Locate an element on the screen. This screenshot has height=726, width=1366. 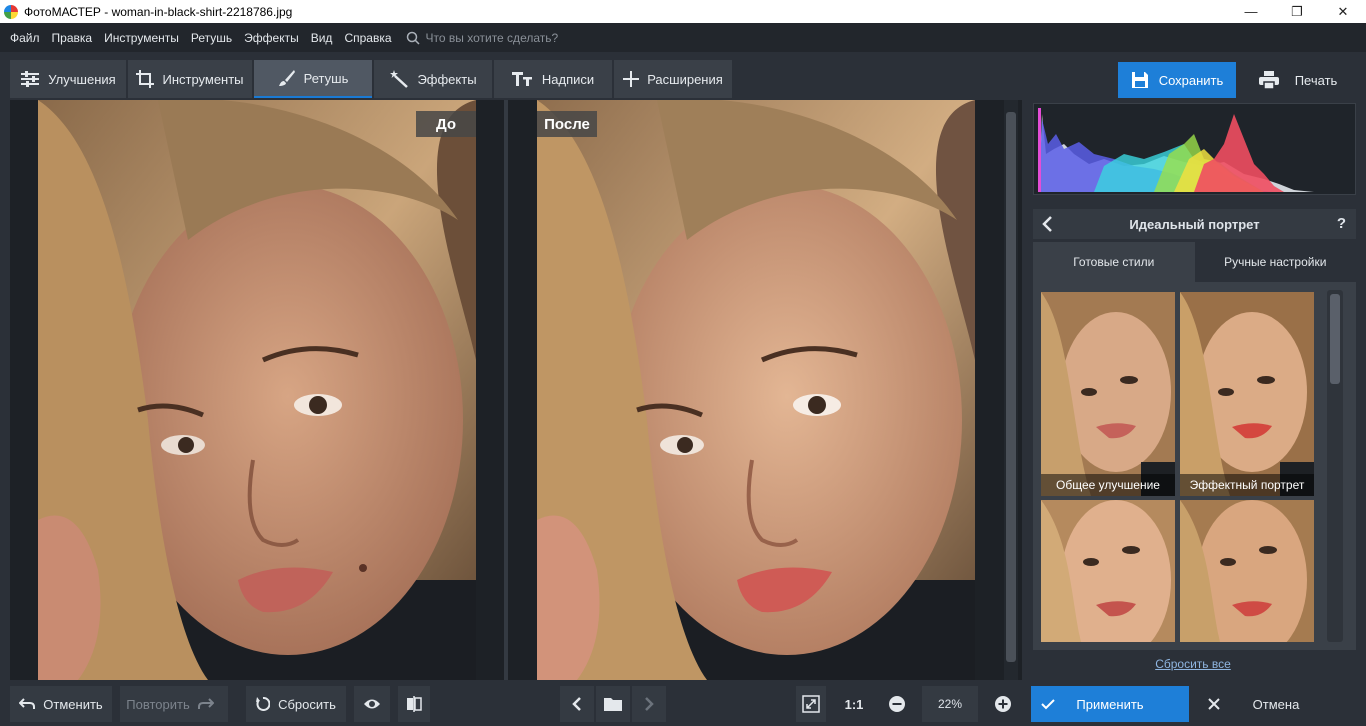
tab-tools: Инструменты is located at coordinates (190, 79).